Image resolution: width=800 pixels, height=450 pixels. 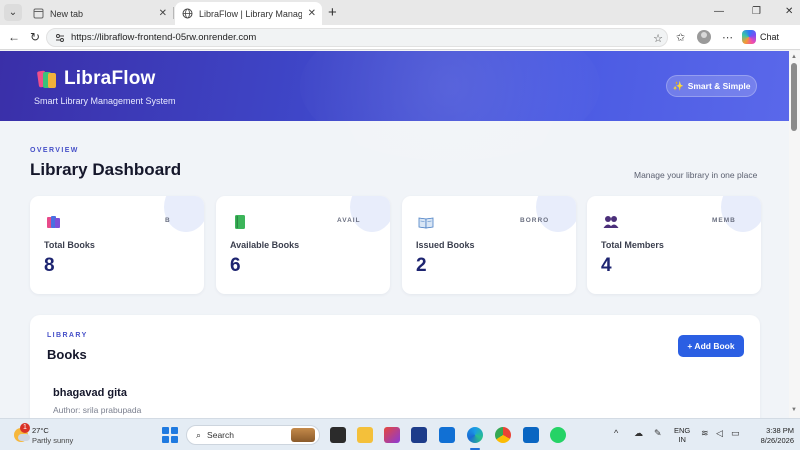 I want to click on stat-card-total-members: MEMB Total Members 4, so click(x=674, y=245).